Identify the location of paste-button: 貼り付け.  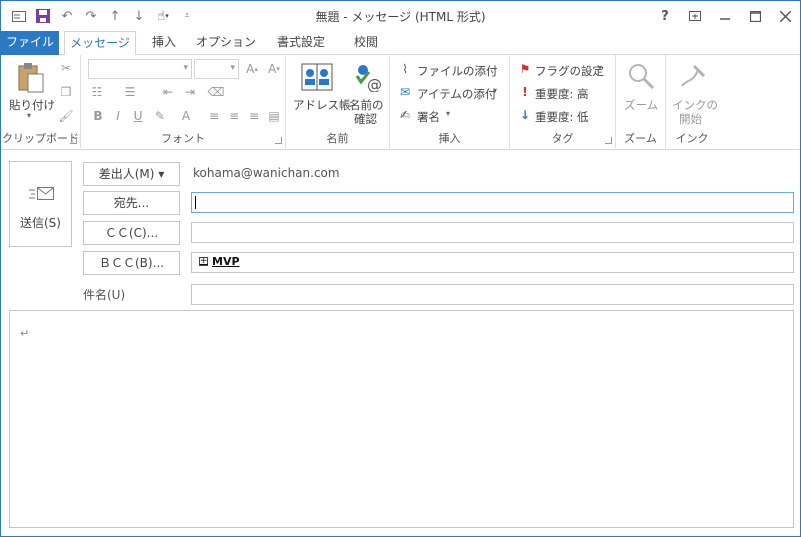
(32, 105).